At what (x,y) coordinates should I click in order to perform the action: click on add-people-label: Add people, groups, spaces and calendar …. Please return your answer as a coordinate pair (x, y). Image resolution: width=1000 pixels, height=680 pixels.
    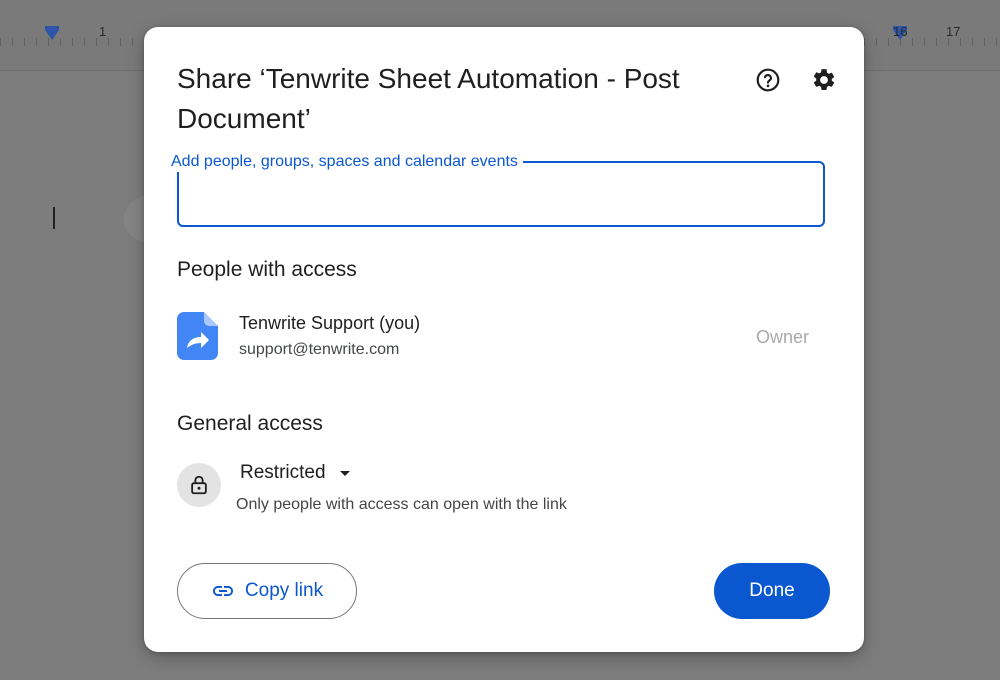
    Looking at the image, I should click on (344, 162).